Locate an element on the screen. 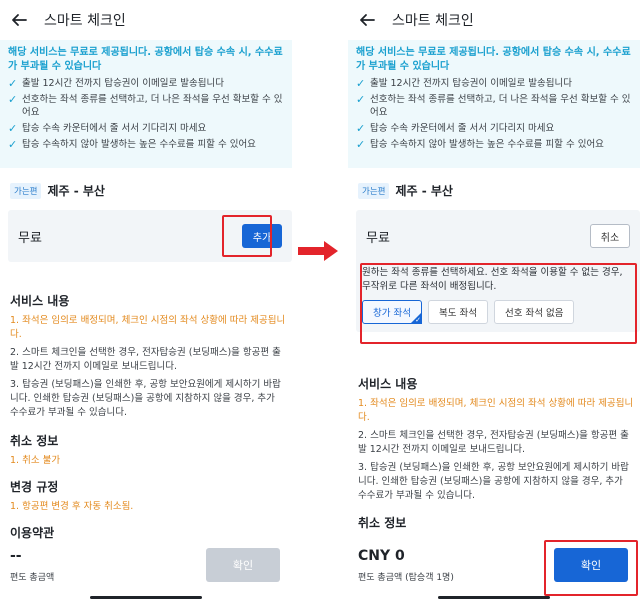 The image size is (640, 604). seat-options: 창가 좌석 ✓ 복도 좌석 선호 좌석 없음 is located at coordinates (498, 312).